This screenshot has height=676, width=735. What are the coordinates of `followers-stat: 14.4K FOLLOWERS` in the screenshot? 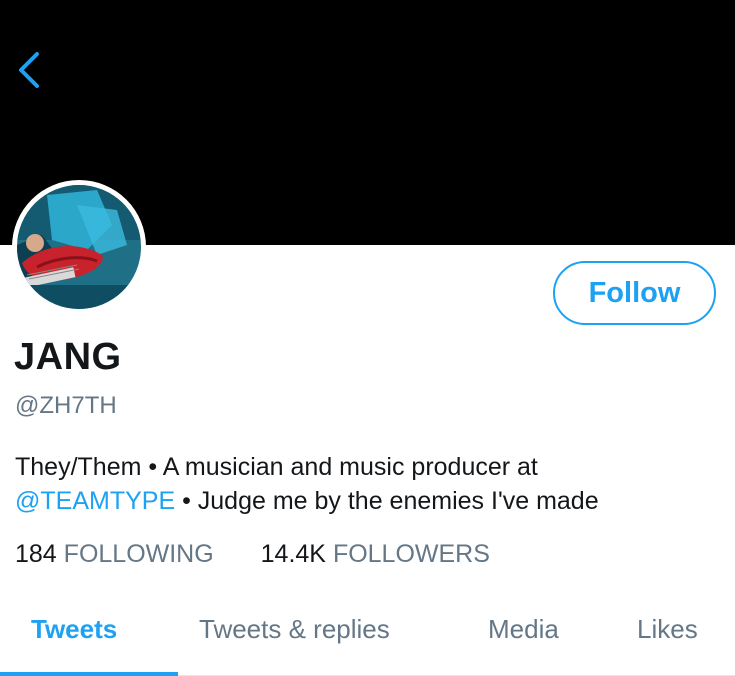 It's located at (375, 554).